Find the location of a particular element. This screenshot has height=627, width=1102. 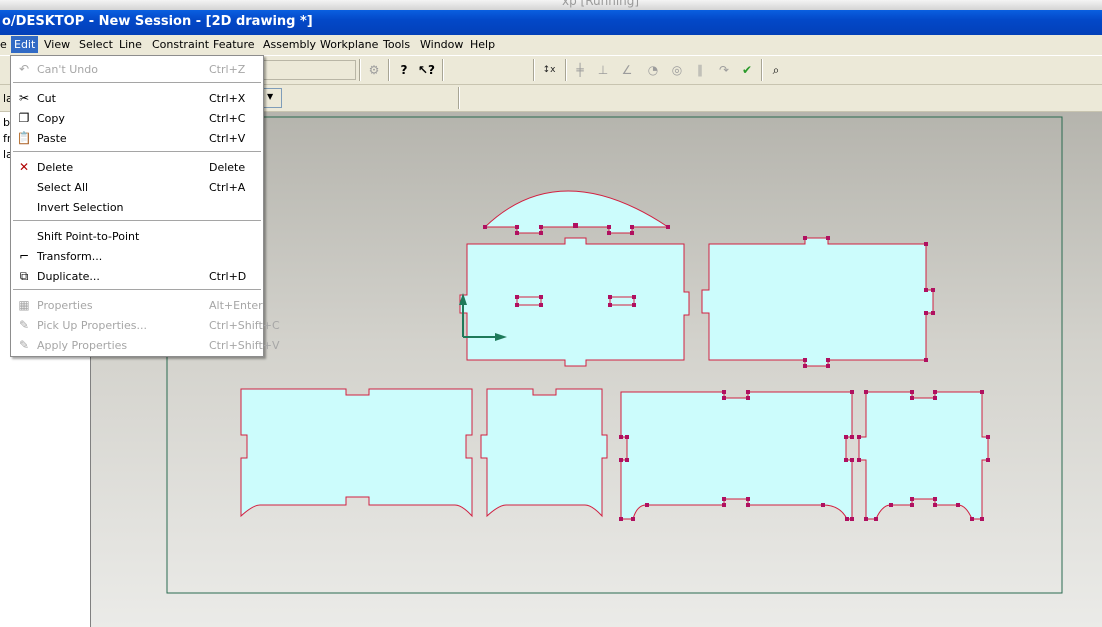

end-panel is located at coordinates (923, 455).